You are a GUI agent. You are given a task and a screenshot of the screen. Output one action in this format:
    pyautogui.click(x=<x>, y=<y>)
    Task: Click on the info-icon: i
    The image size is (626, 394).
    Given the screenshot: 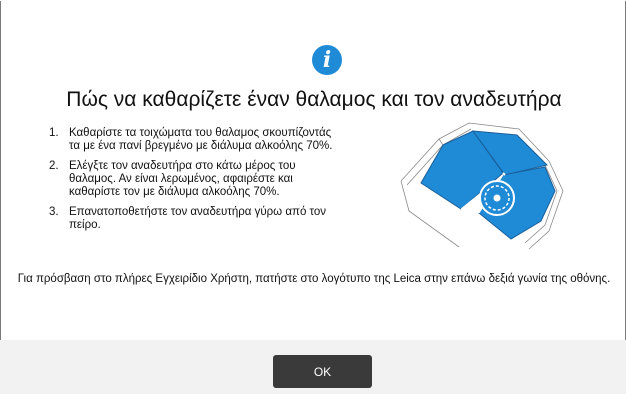 What is the action you would take?
    pyautogui.click(x=327, y=60)
    